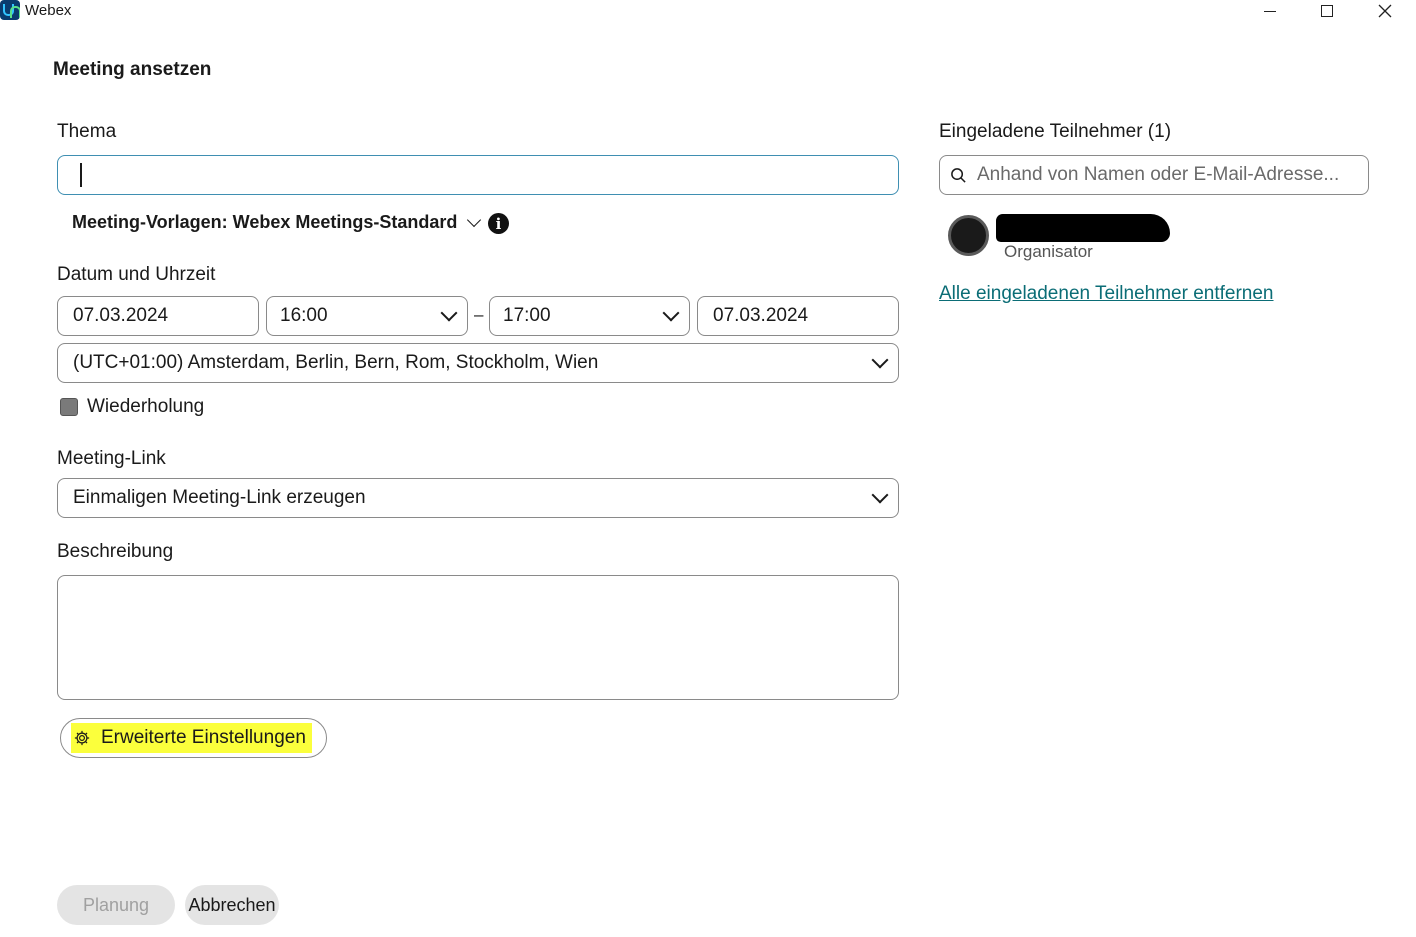 The image size is (1416, 937). Describe the element at coordinates (10, 10) in the screenshot. I see `webex-logo-icon` at that location.